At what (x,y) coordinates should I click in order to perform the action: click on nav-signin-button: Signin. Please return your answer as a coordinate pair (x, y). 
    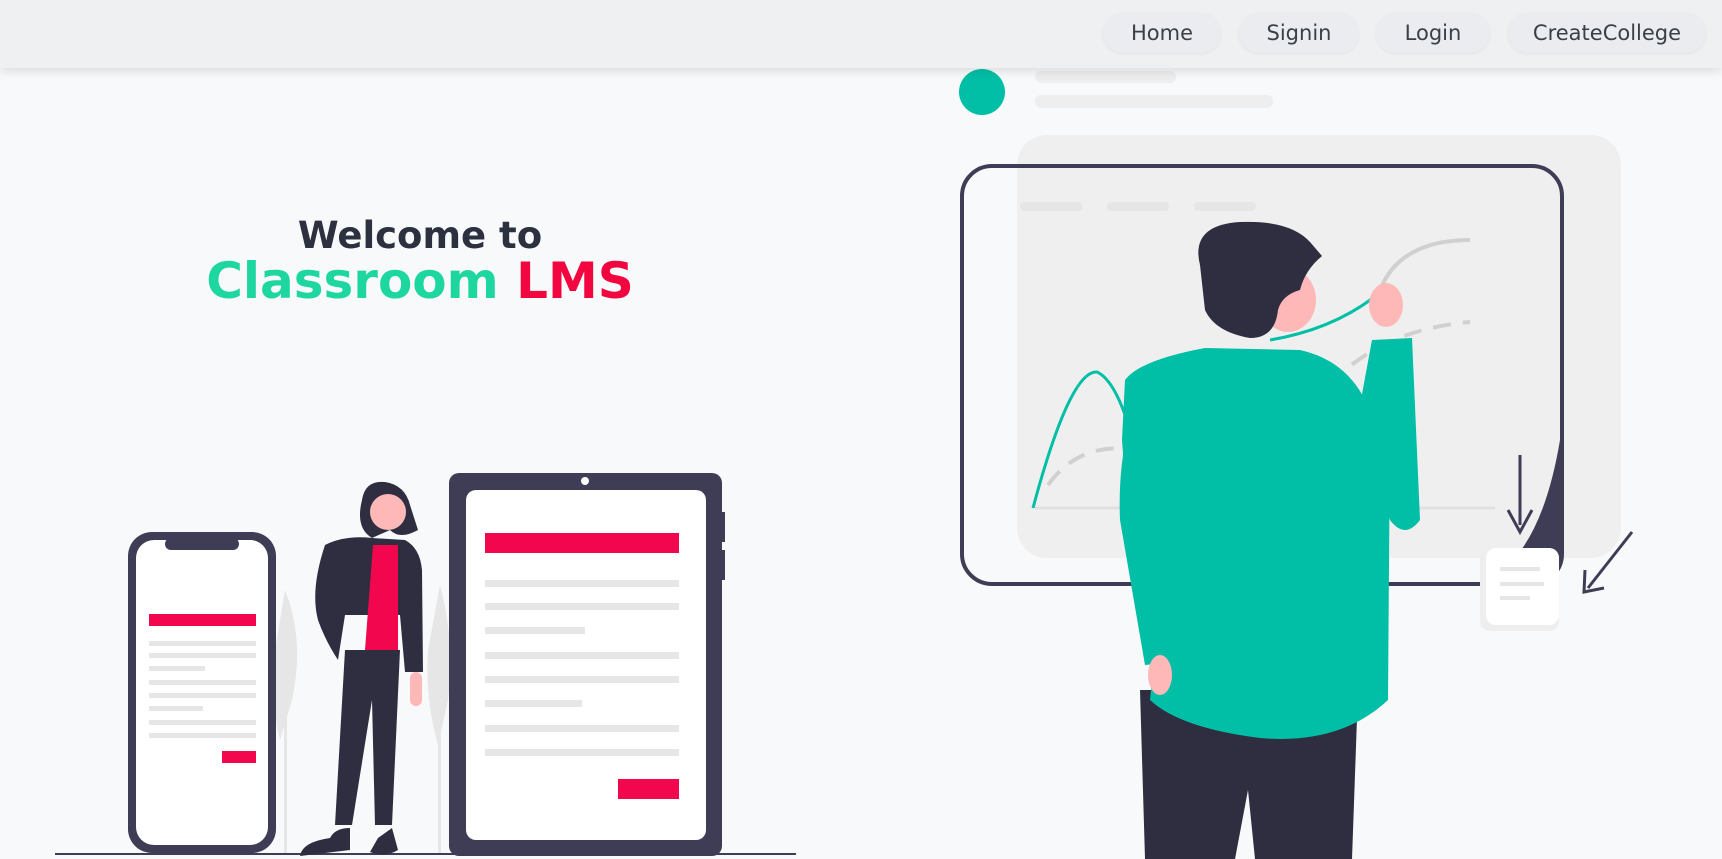
    Looking at the image, I should click on (1299, 33).